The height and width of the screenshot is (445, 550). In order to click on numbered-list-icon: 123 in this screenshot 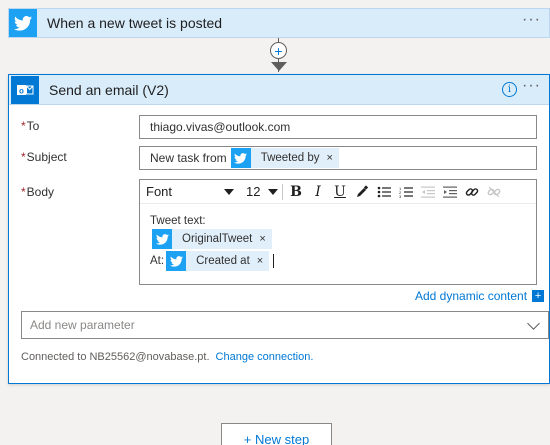, I will do `click(406, 192)`.